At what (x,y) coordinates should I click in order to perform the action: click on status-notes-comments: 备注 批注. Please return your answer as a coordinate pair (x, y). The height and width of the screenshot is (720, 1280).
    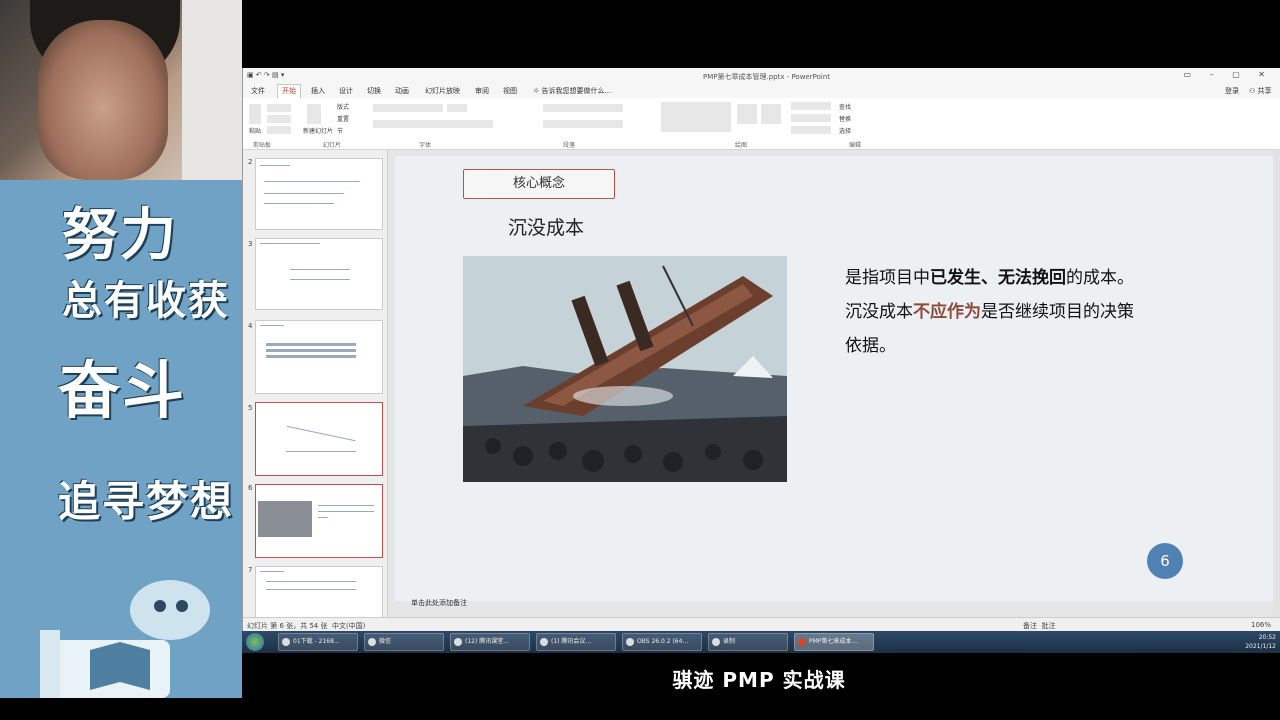
    Looking at the image, I should click on (1039, 626).